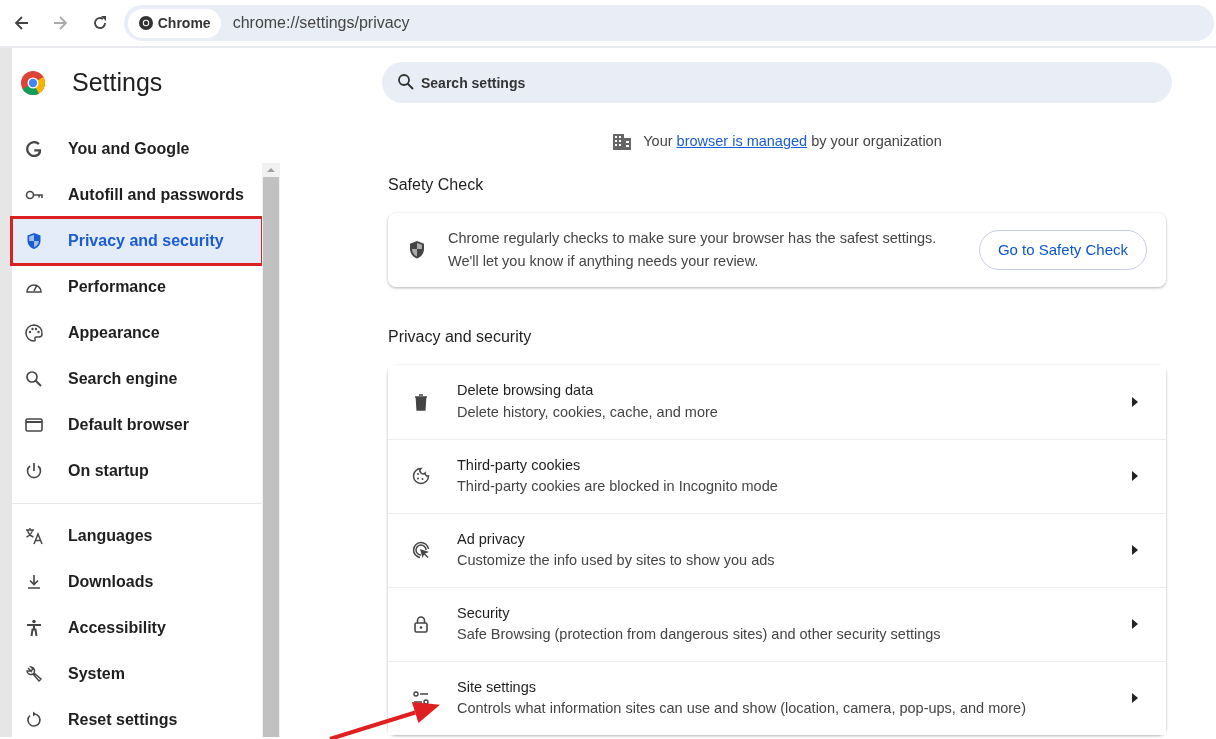 The image size is (1216, 739). Describe the element at coordinates (137, 241) in the screenshot. I see `sidebar-item: Privacy and security` at that location.